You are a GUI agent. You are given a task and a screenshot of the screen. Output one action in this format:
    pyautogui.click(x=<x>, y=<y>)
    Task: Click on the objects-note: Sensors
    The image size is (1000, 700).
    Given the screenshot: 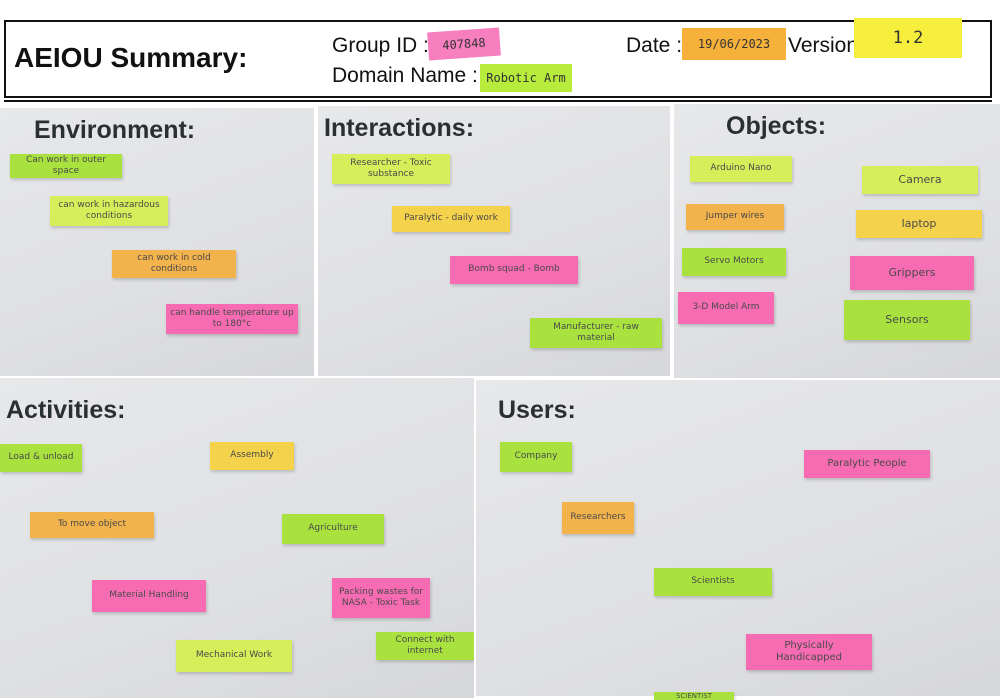 What is the action you would take?
    pyautogui.click(x=907, y=320)
    